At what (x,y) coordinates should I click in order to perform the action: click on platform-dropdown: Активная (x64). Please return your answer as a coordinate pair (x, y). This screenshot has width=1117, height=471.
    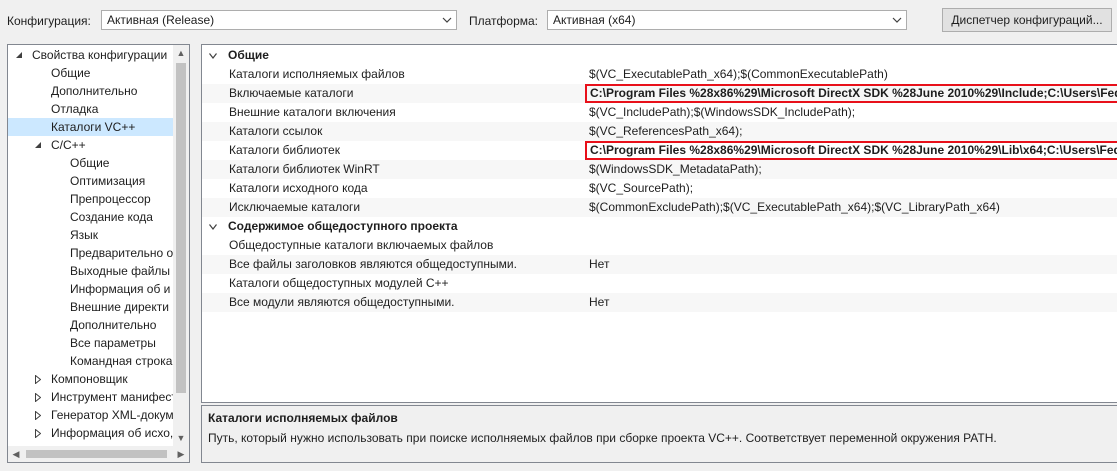
    Looking at the image, I should click on (727, 20).